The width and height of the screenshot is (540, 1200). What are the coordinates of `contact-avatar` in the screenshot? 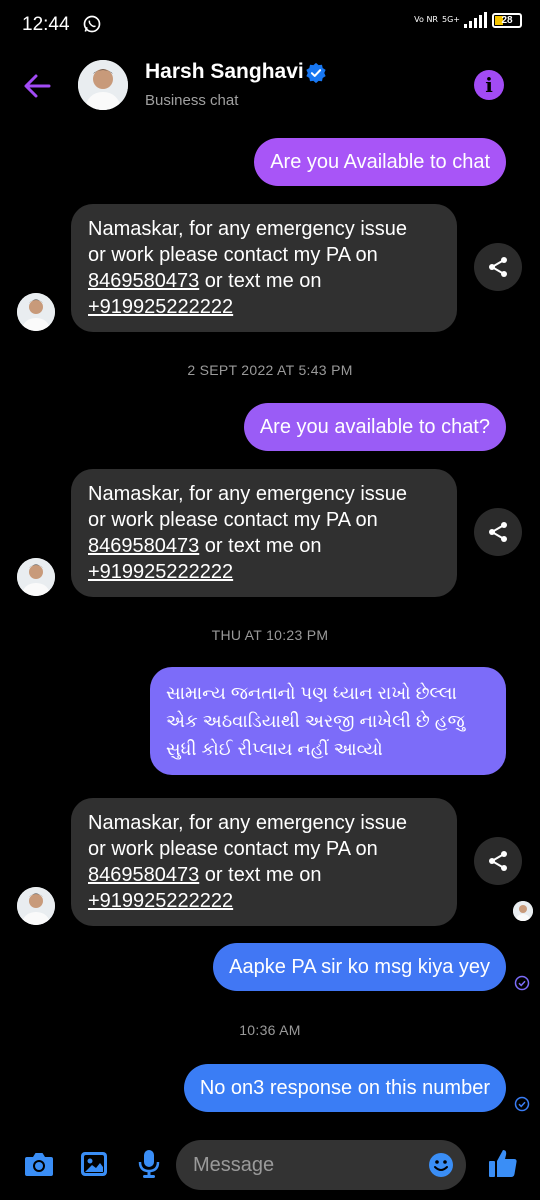 It's located at (103, 85).